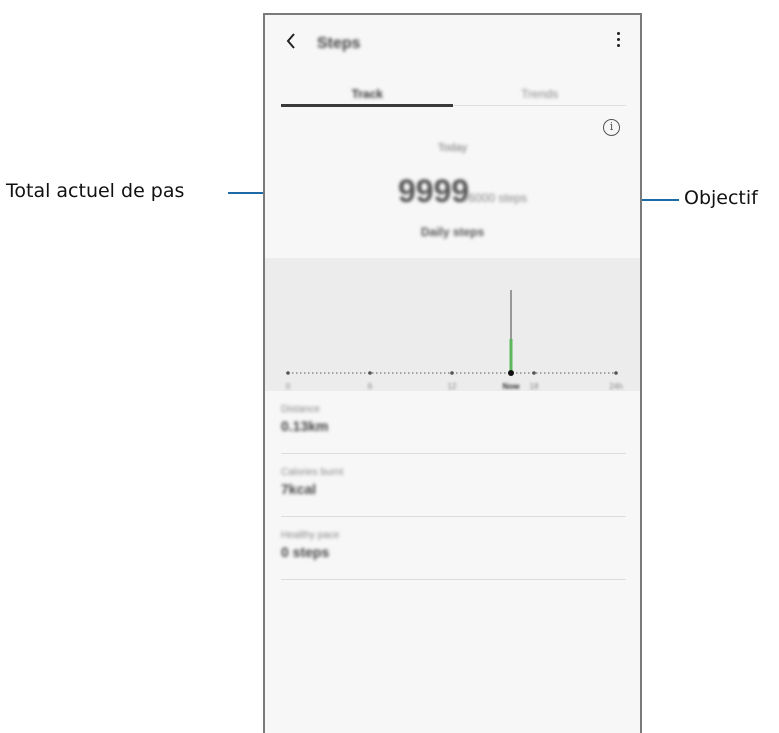 This screenshot has width=779, height=733. Describe the element at coordinates (453, 422) in the screenshot. I see `stat-distance: Distance 0.13km` at that location.